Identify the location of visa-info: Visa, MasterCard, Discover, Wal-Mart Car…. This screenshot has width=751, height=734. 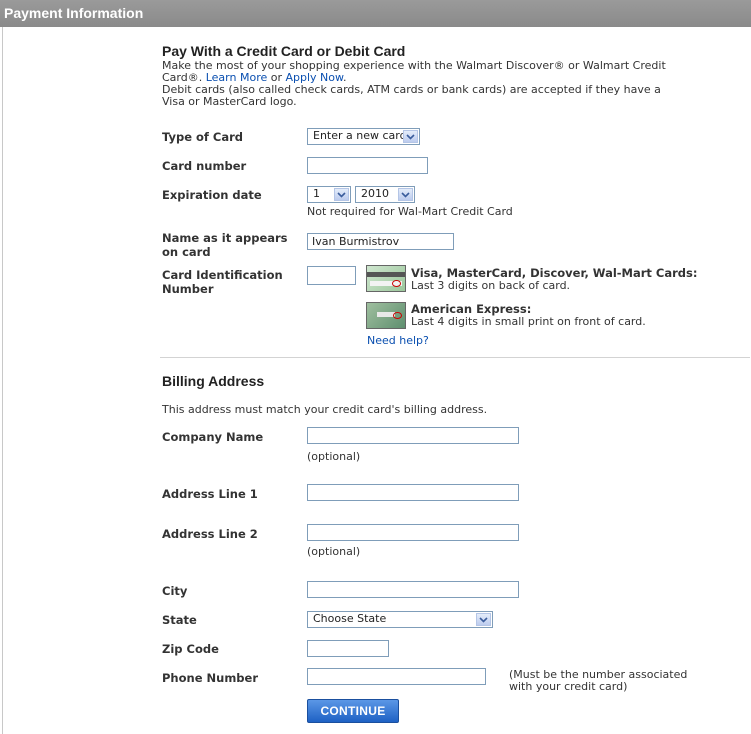
(554, 279).